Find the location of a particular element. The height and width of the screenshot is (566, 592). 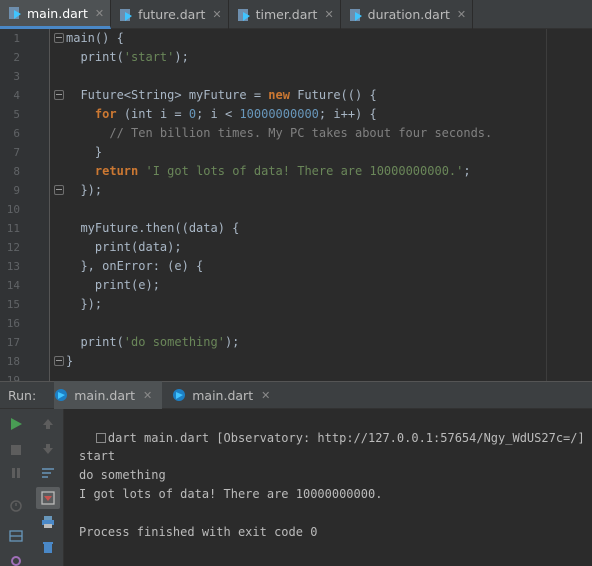

tab-future-dart: future.dart ✕ is located at coordinates (170, 14).